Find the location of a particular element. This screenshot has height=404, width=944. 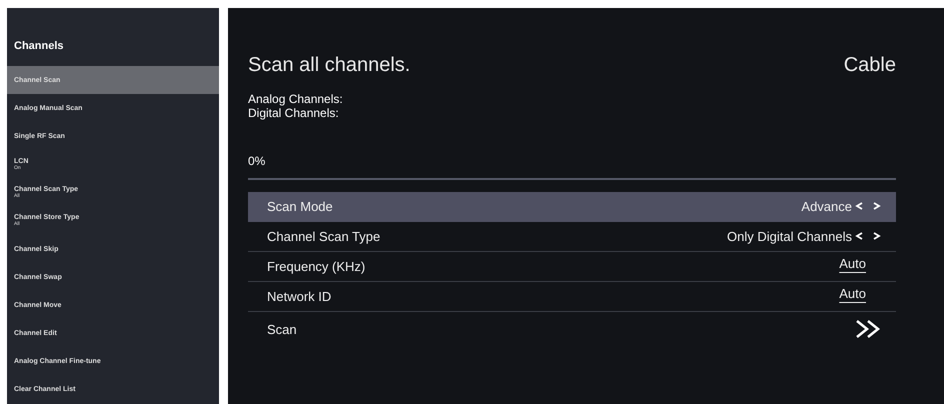

menu-row: Scan Mode Advance is located at coordinates (572, 207).